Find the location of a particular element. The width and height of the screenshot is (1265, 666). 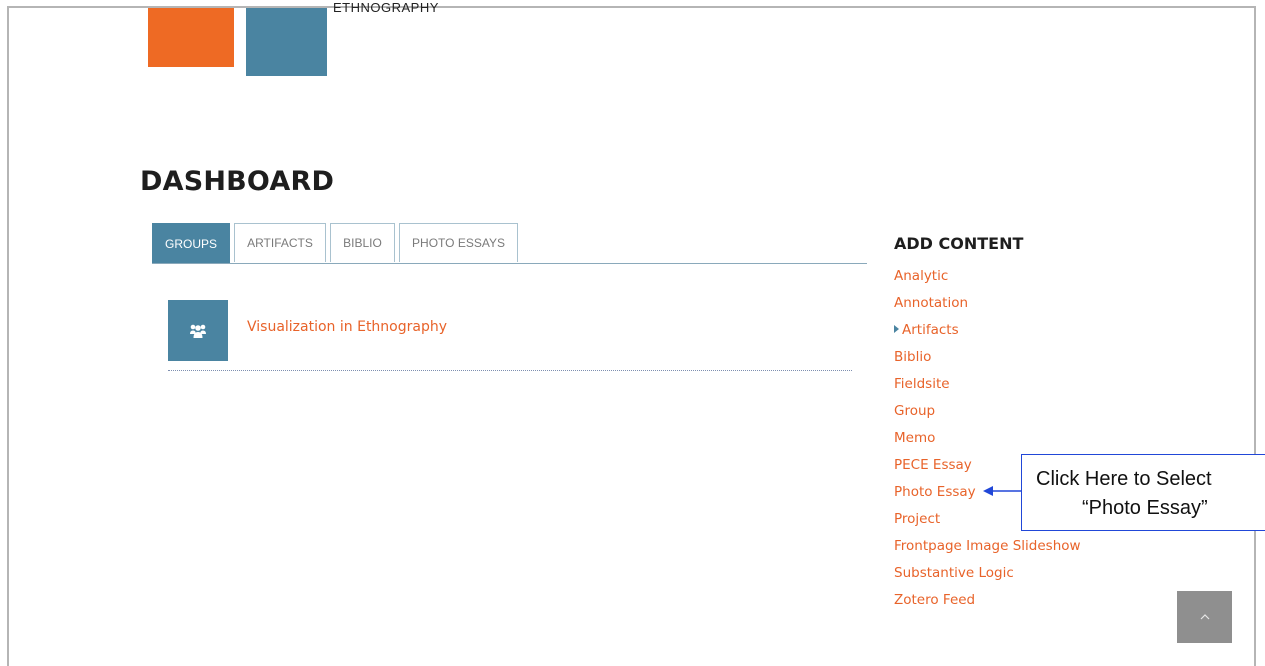

add-content-analytic: Analytic is located at coordinates (987, 279).